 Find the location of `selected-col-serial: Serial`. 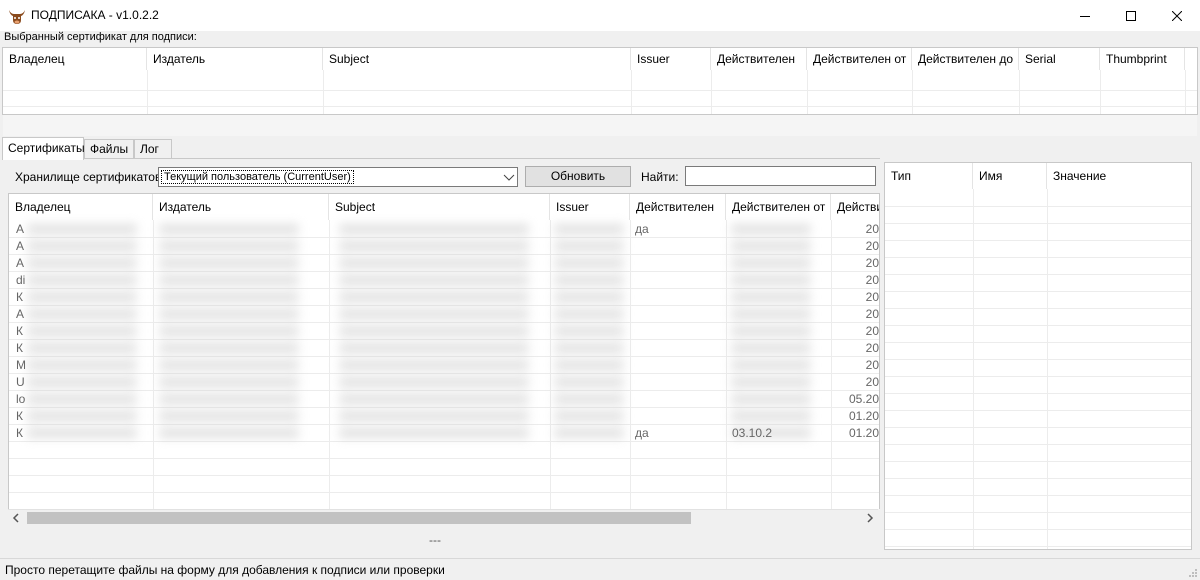

selected-col-serial: Serial is located at coordinates (1059, 59).